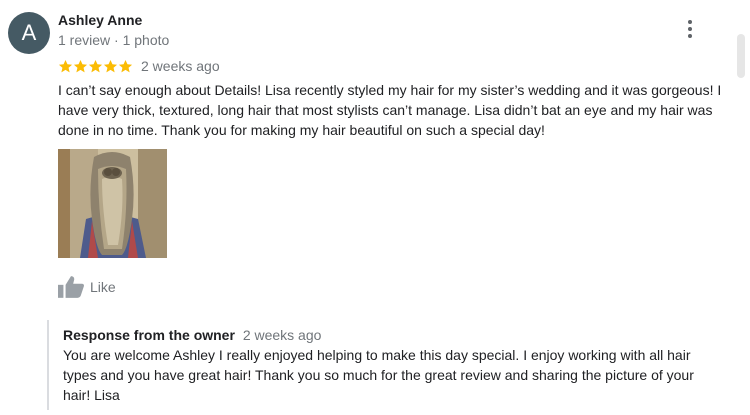 This screenshot has height=415, width=750. I want to click on like-label: Like, so click(103, 287).